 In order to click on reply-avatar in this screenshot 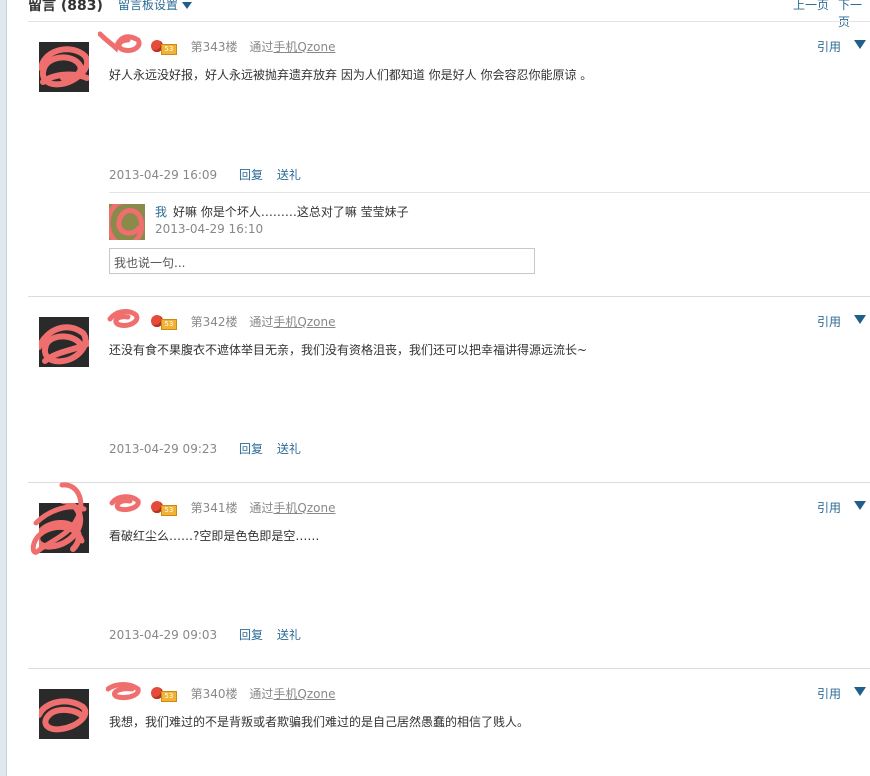, I will do `click(127, 222)`.